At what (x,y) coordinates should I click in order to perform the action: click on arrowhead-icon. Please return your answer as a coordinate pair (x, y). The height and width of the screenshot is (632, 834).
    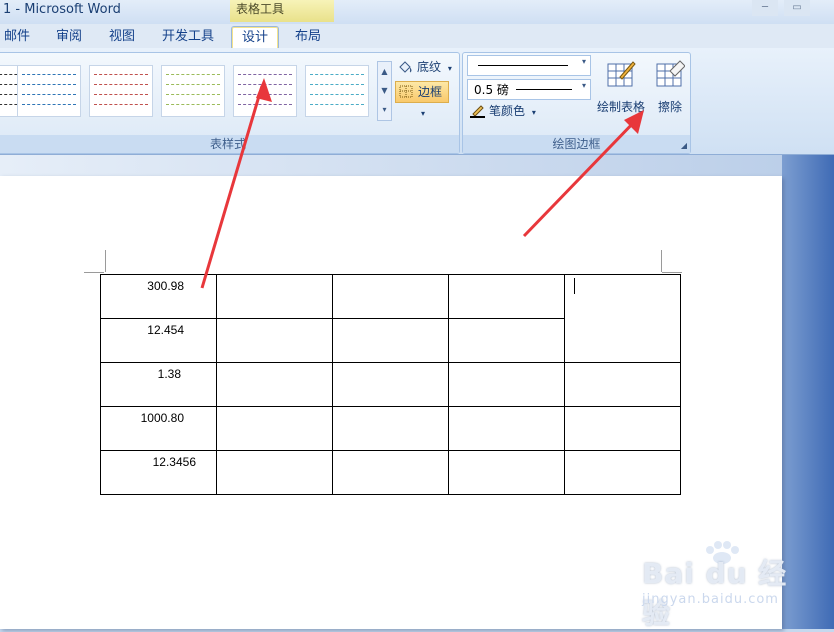
    Looking at the image, I should click on (264, 90).